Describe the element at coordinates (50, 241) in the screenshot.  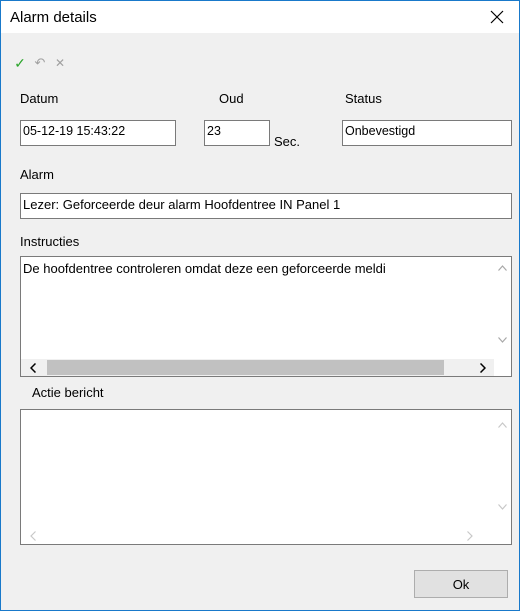
I see `instructies-label: Instructies` at that location.